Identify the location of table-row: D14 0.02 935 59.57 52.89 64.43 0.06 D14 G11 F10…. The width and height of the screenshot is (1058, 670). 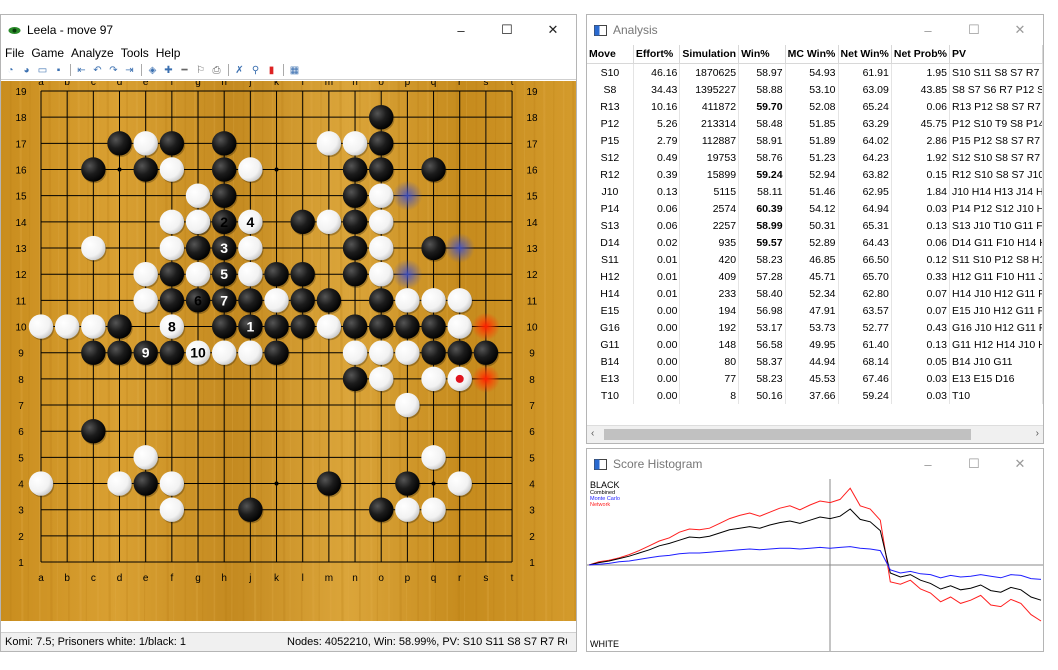
(815, 242).